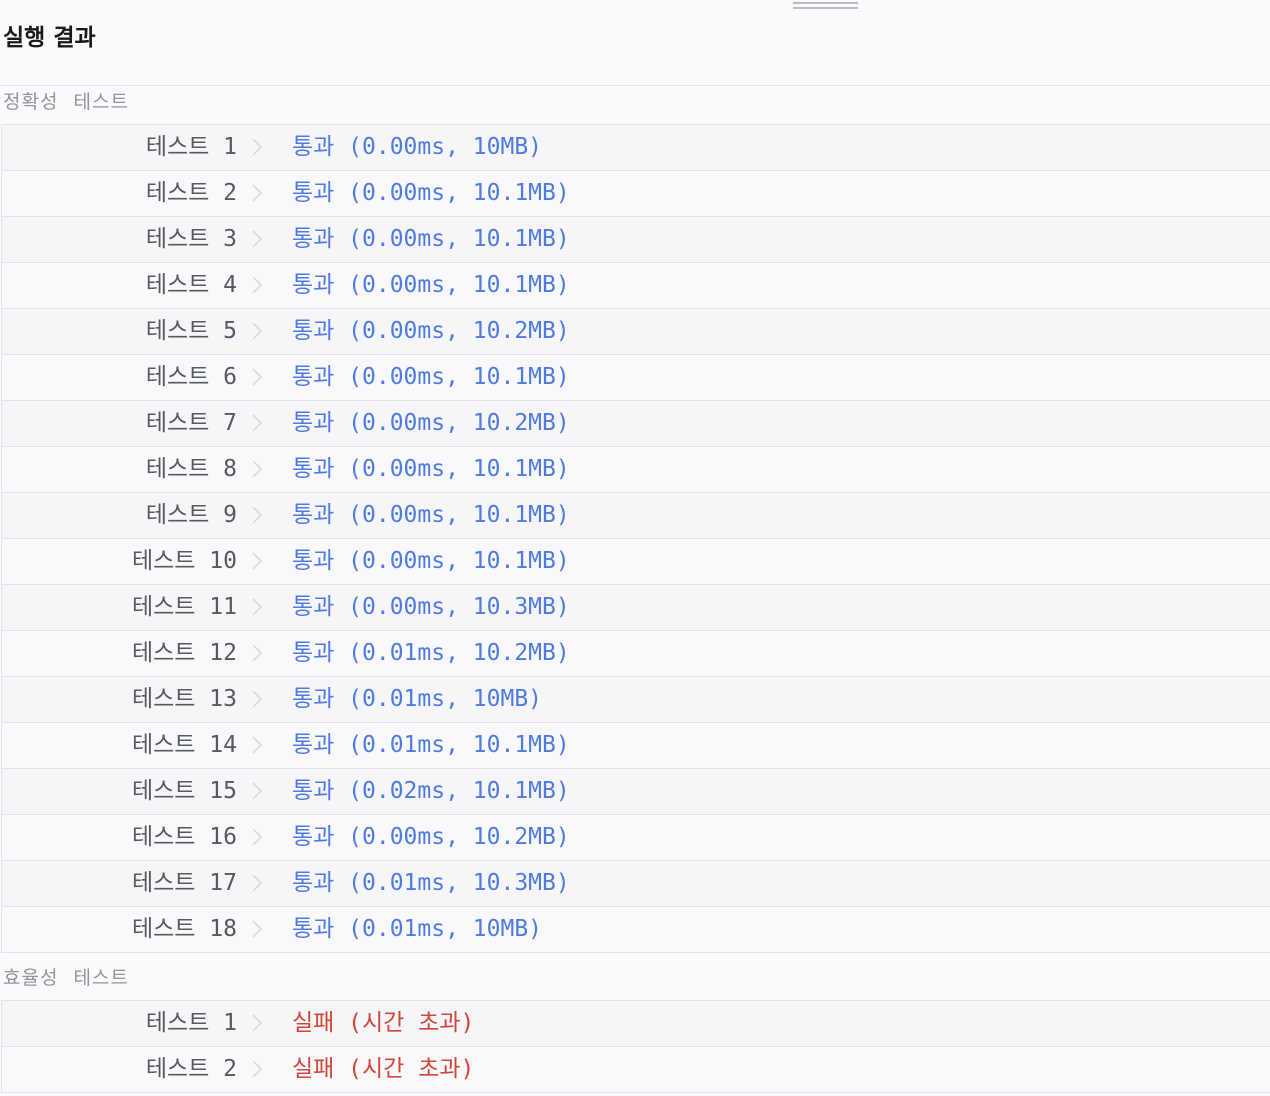 The image size is (1270, 1096). I want to click on test-result-row: 테스트 5 통과 (0.00ms, 10.2MB), so click(636, 332).